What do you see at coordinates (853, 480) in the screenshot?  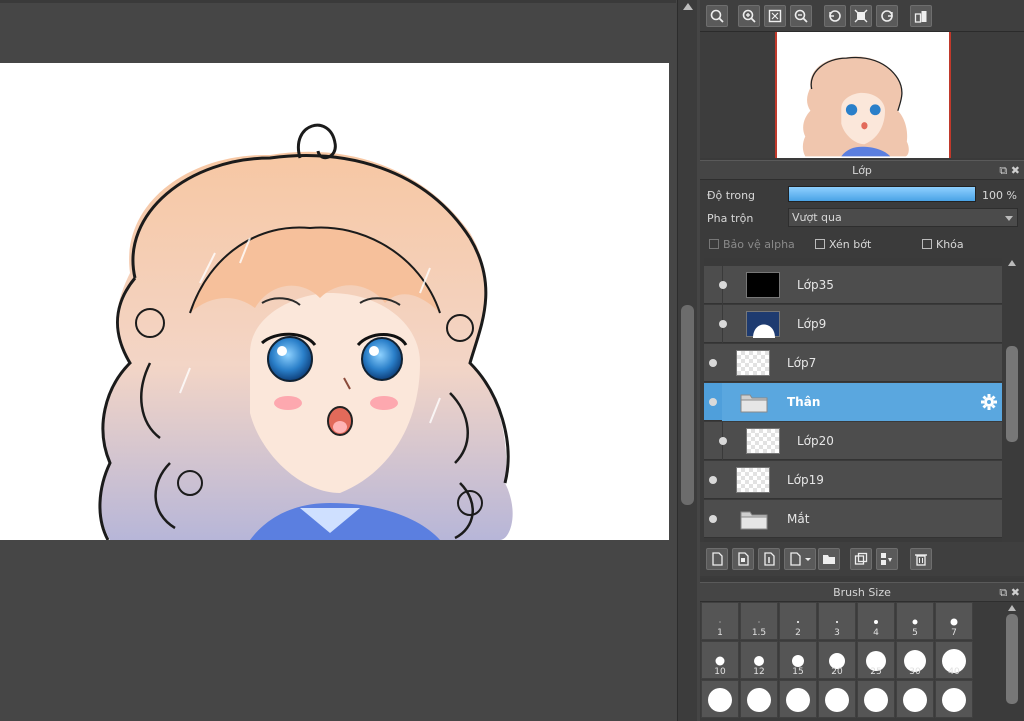 I see `layer-row: Lớp19` at bounding box center [853, 480].